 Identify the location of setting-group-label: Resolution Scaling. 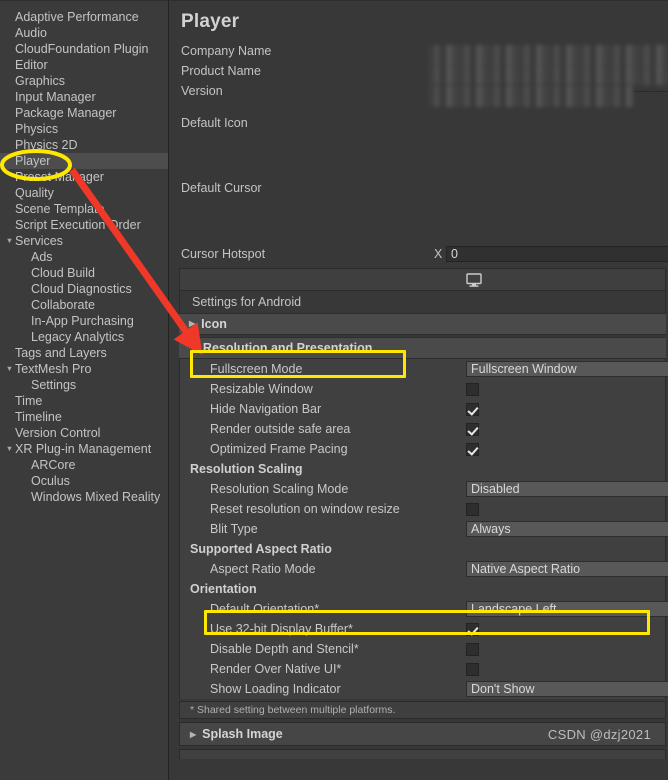
(246, 469).